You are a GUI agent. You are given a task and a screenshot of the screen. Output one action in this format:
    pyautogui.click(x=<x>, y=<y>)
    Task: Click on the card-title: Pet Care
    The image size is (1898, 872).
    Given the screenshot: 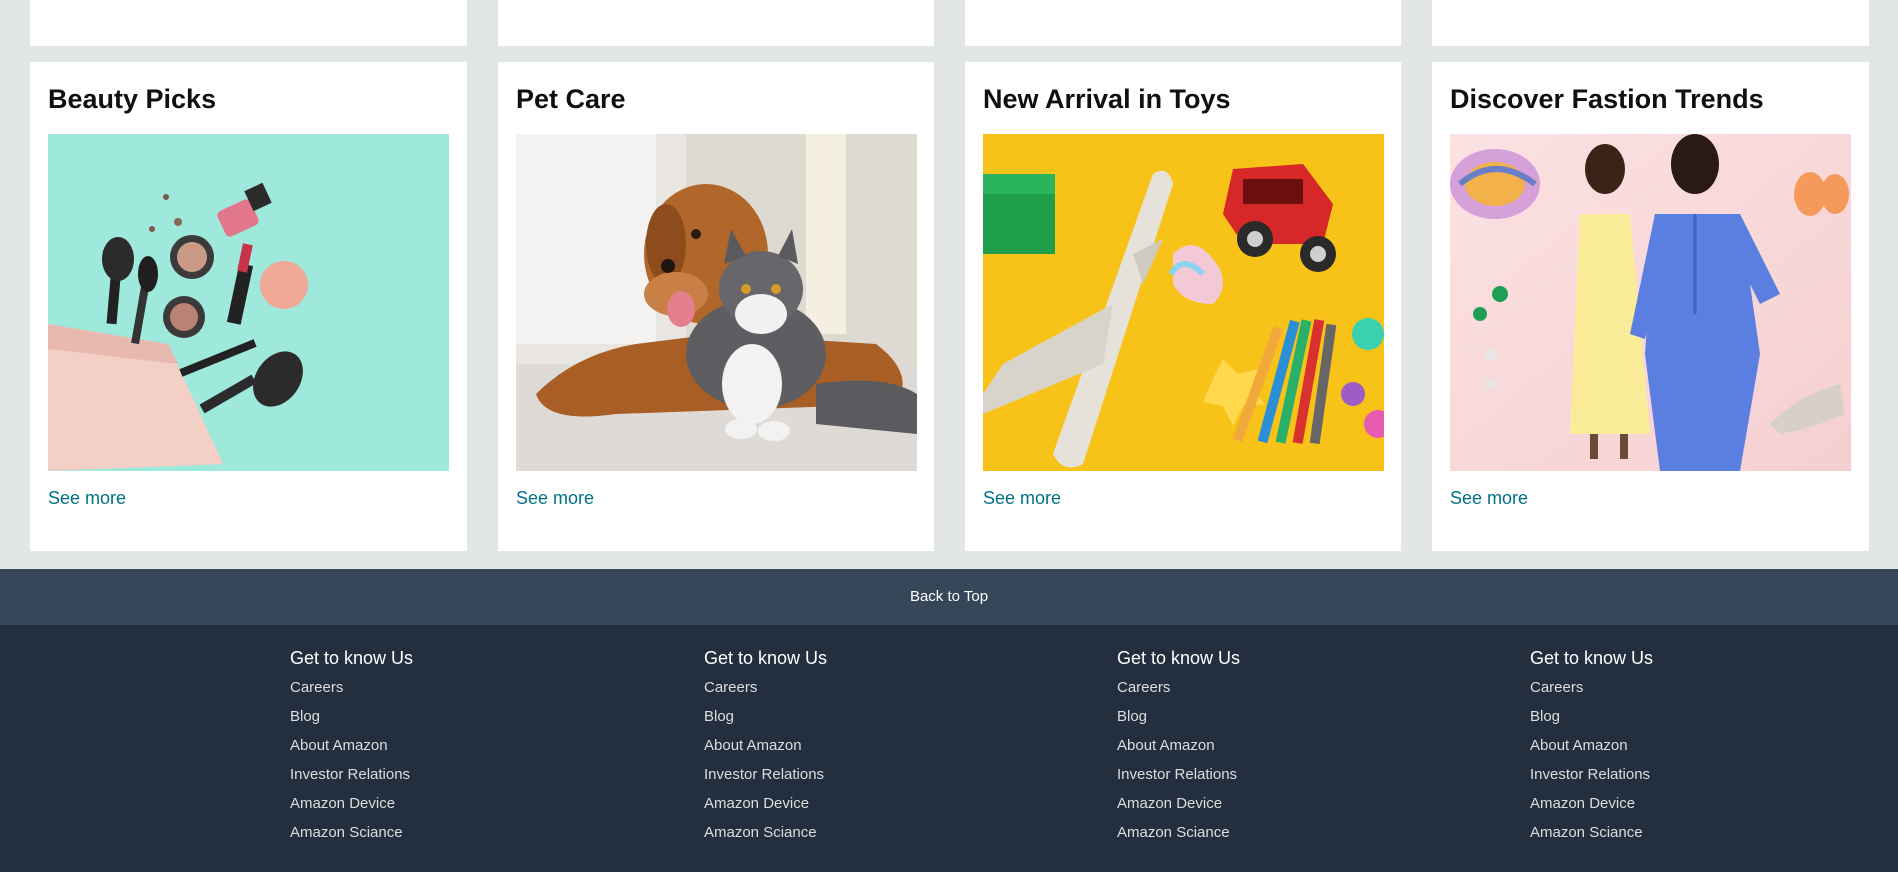 What is the action you would take?
    pyautogui.click(x=571, y=99)
    